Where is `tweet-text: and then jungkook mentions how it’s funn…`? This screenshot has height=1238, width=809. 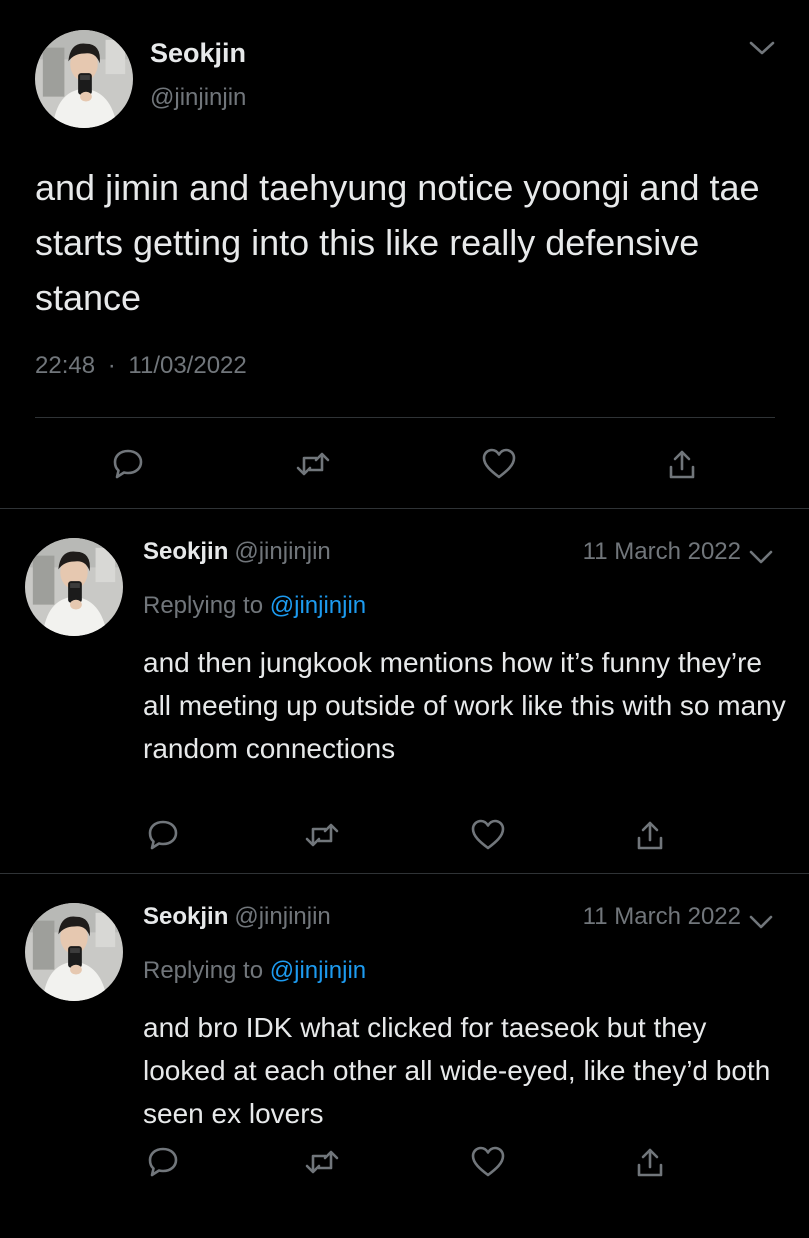 tweet-text: and then jungkook mentions how it’s funn… is located at coordinates (464, 705).